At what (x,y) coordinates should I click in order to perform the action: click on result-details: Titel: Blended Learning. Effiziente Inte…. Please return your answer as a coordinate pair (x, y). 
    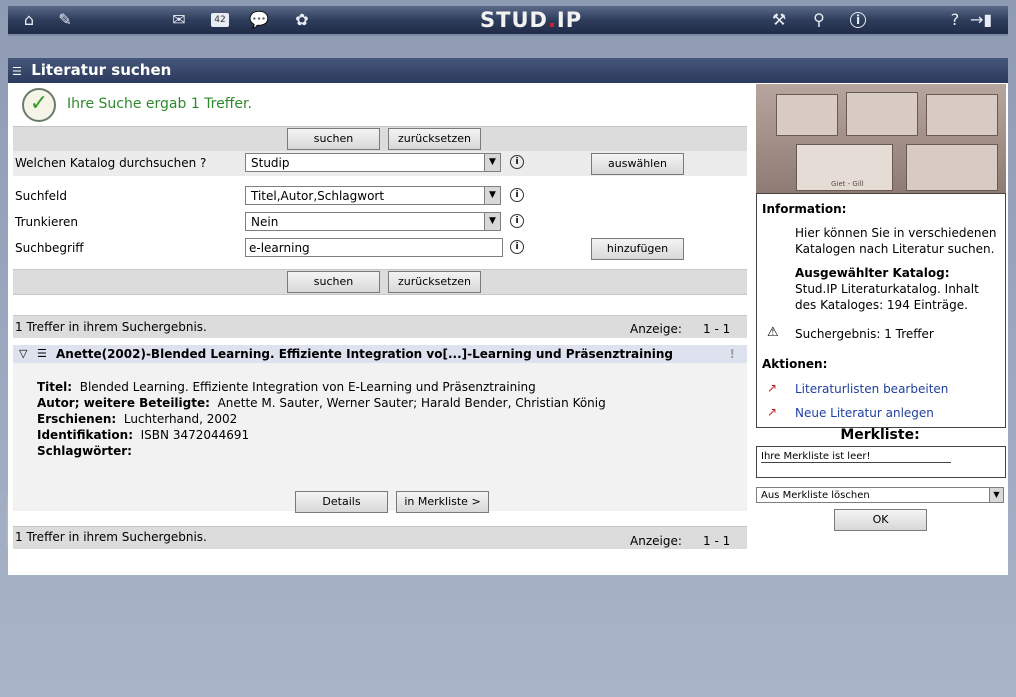
    Looking at the image, I should click on (321, 419).